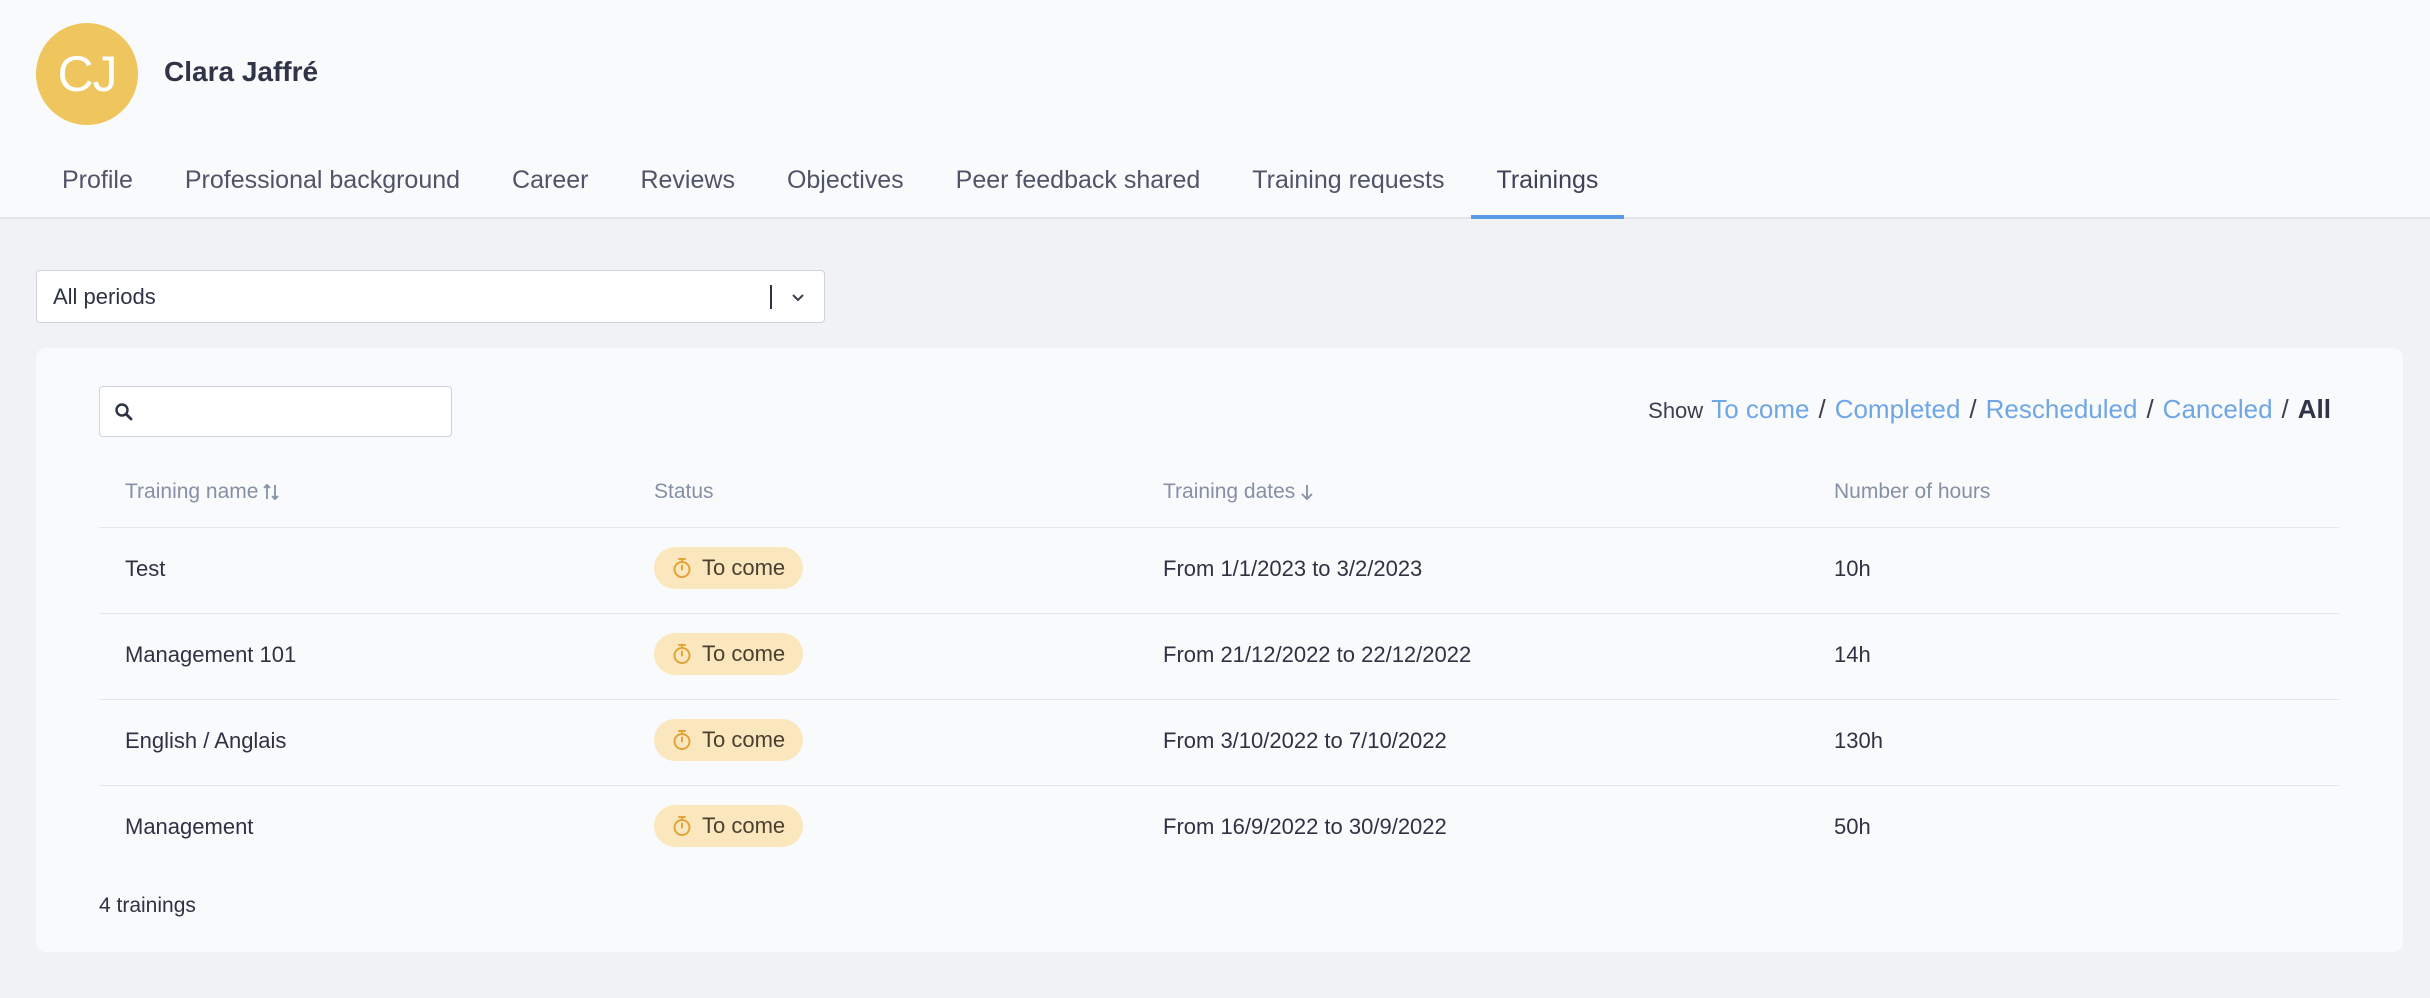 Image resolution: width=2430 pixels, height=998 pixels. Describe the element at coordinates (1078, 186) in the screenshot. I see `tab-peer-feedback-shared: Peer feedback shared` at that location.